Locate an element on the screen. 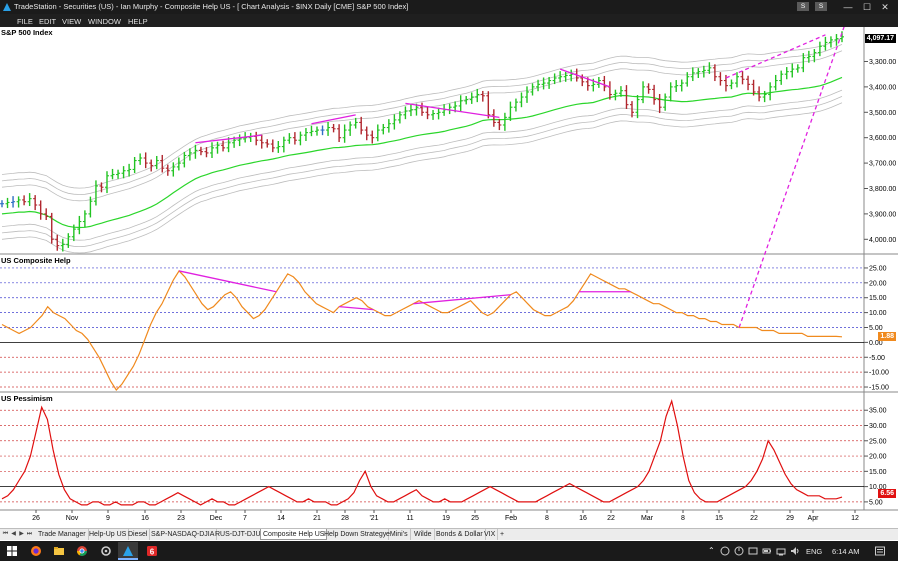 The width and height of the screenshot is (898, 561). composite-axis-tick-label: 15.00 is located at coordinates (878, 298).